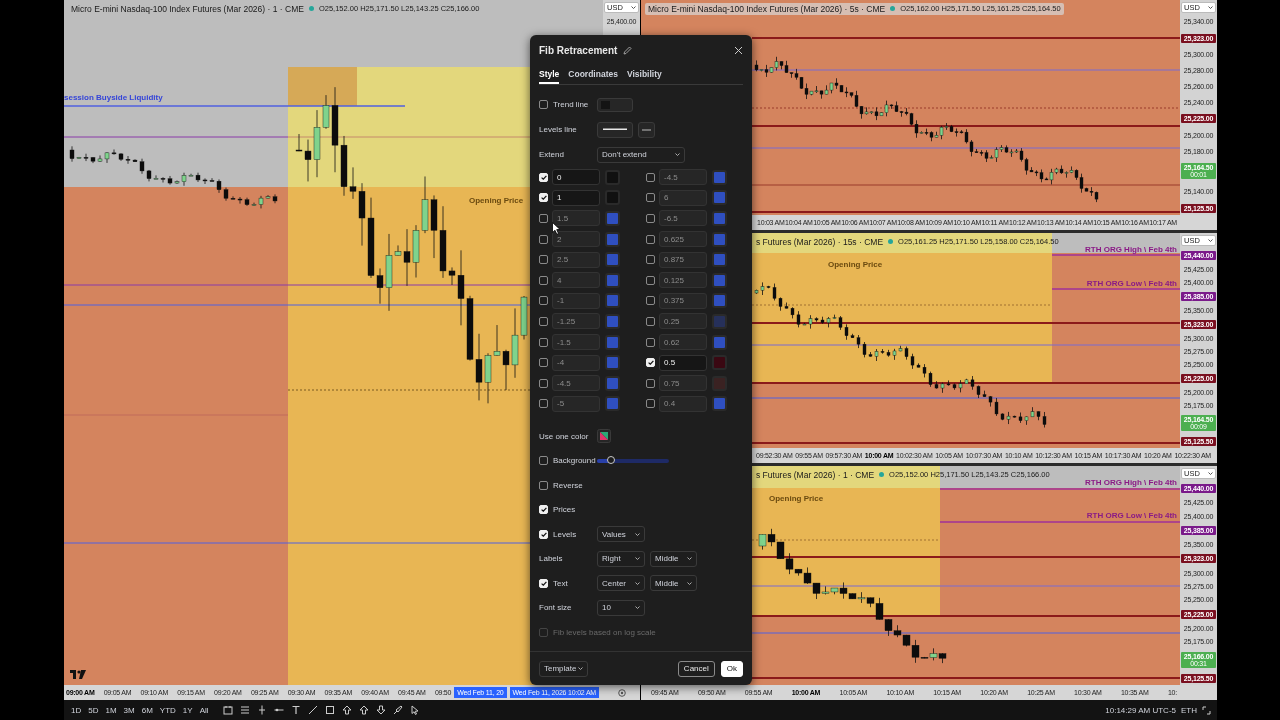  What do you see at coordinates (571, 104) in the screenshot?
I see `option-label: Trend line` at bounding box center [571, 104].